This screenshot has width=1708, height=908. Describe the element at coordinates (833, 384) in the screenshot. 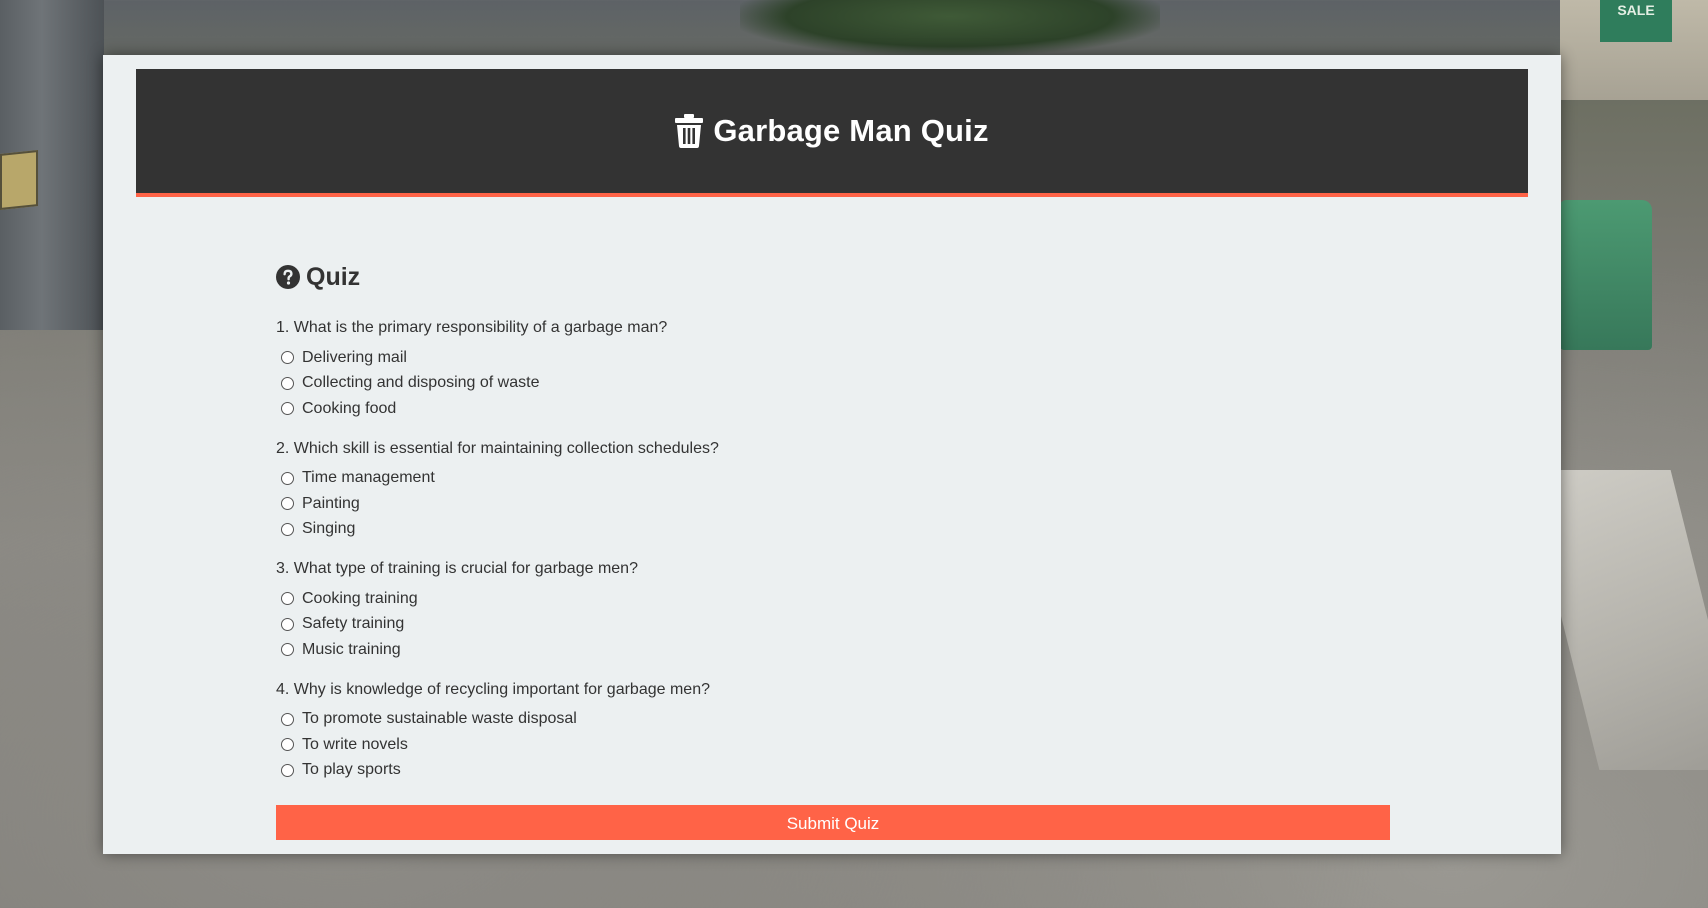

I see `answer-option: Collecting and disposing of waste` at that location.